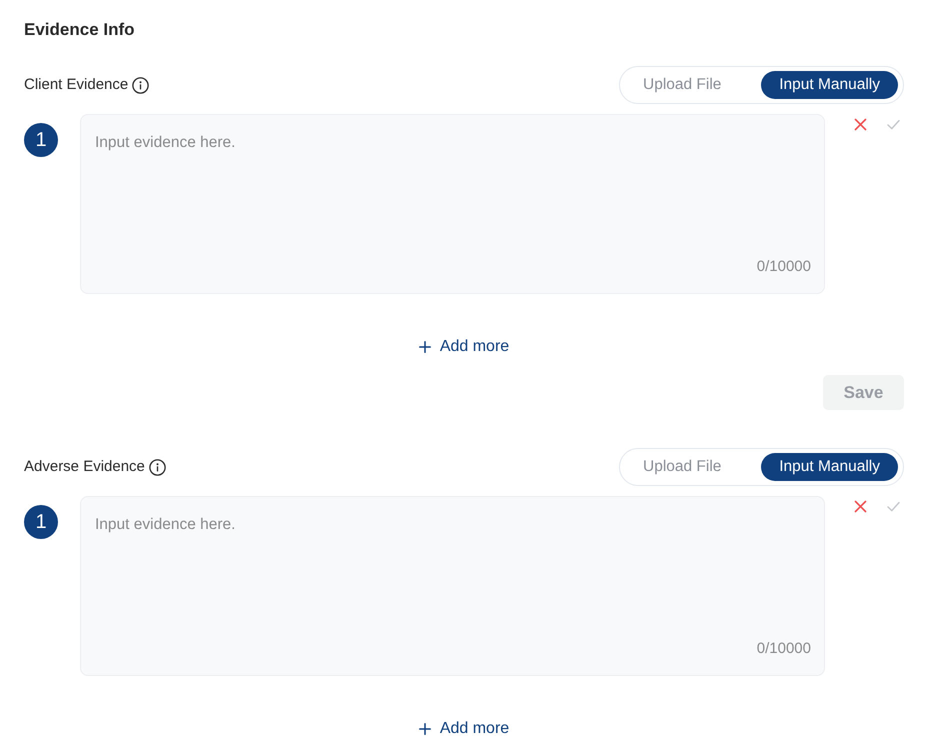 Image resolution: width=930 pixels, height=752 pixels. Describe the element at coordinates (84, 466) in the screenshot. I see `section-label: Adverse Evidence` at that location.